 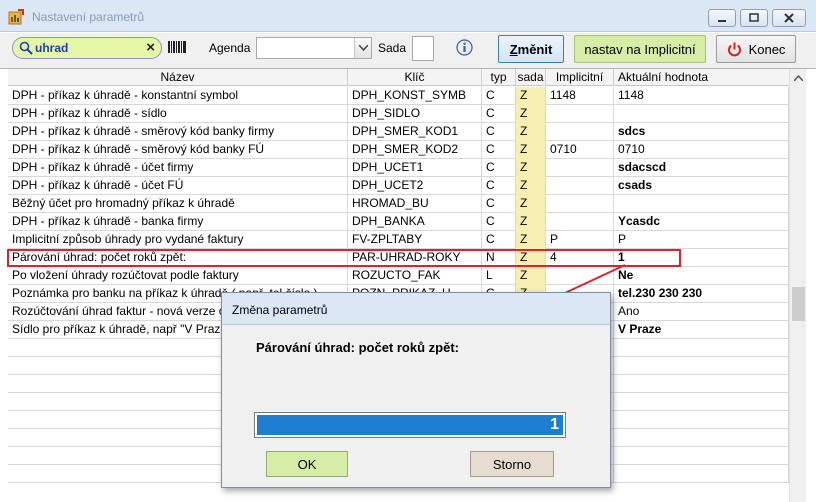 What do you see at coordinates (87, 48) in the screenshot?
I see `search-box: uhrad ×` at bounding box center [87, 48].